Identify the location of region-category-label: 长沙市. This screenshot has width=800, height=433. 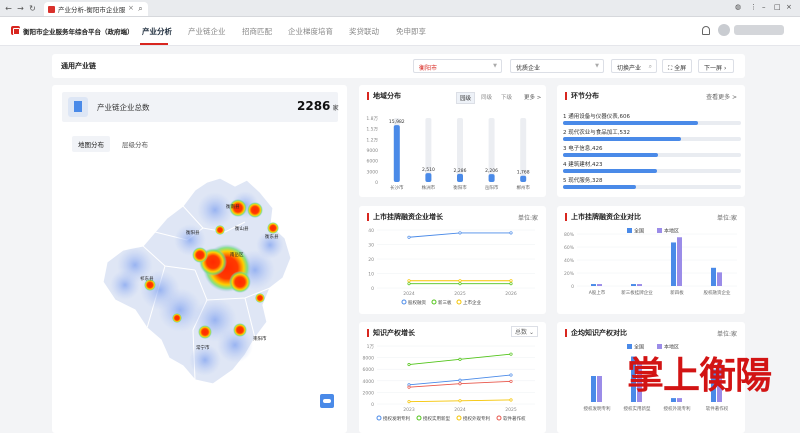
(397, 187).